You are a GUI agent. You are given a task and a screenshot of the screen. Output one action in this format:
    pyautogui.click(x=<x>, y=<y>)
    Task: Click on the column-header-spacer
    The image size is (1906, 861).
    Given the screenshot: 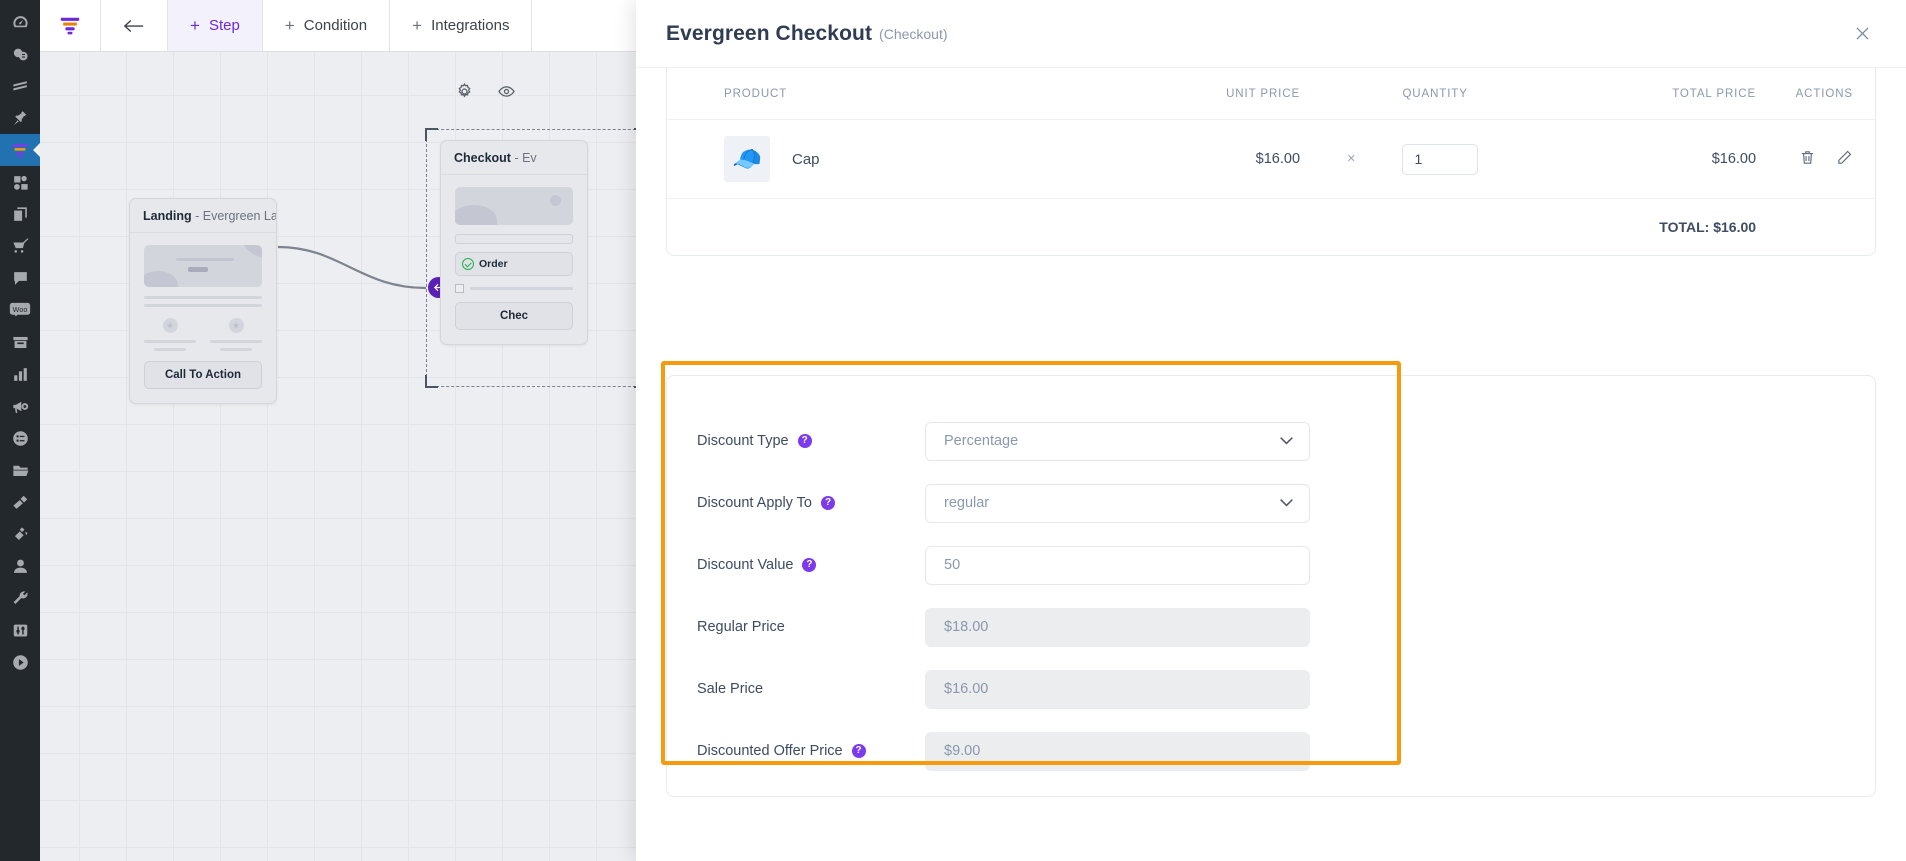 What is the action you would take?
    pyautogui.click(x=1351, y=94)
    